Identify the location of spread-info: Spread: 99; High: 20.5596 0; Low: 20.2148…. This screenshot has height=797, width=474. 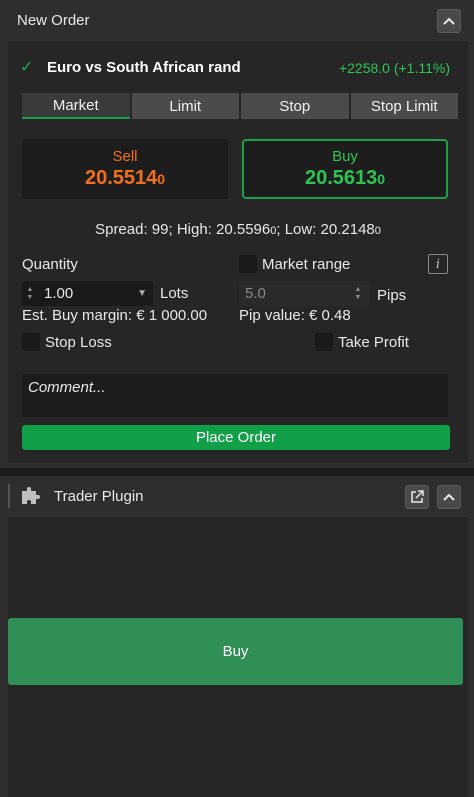
(238, 229).